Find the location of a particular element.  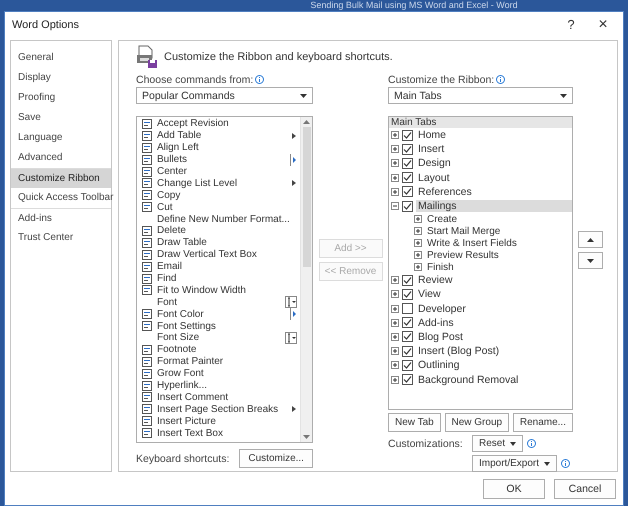

command-item: Cut is located at coordinates (218, 207).